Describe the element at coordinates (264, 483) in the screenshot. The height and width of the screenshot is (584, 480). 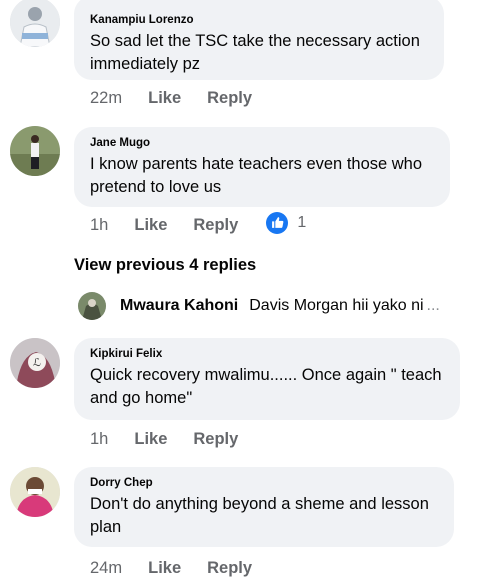
I see `comment-author: Dorry Chep` at that location.